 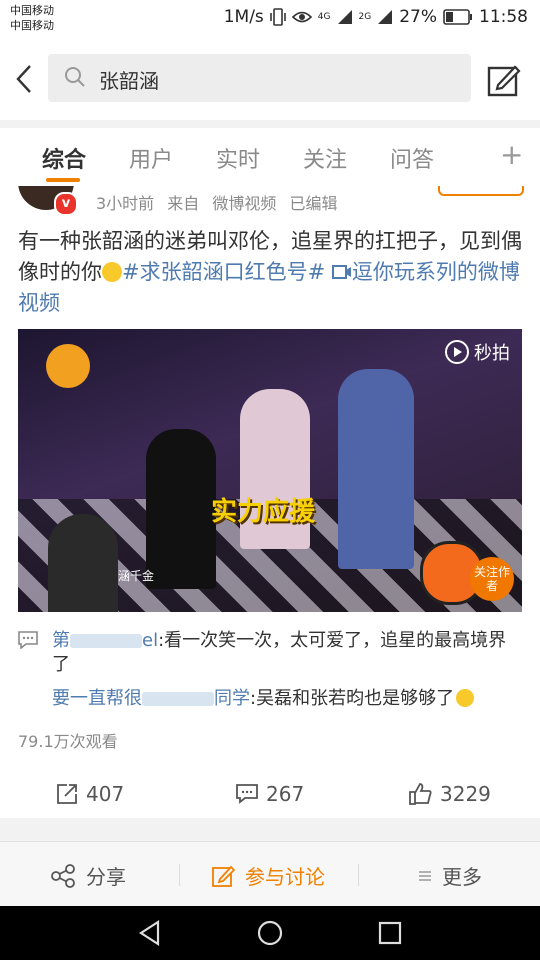 I want to click on tab-following: 关注, so click(x=325, y=158).